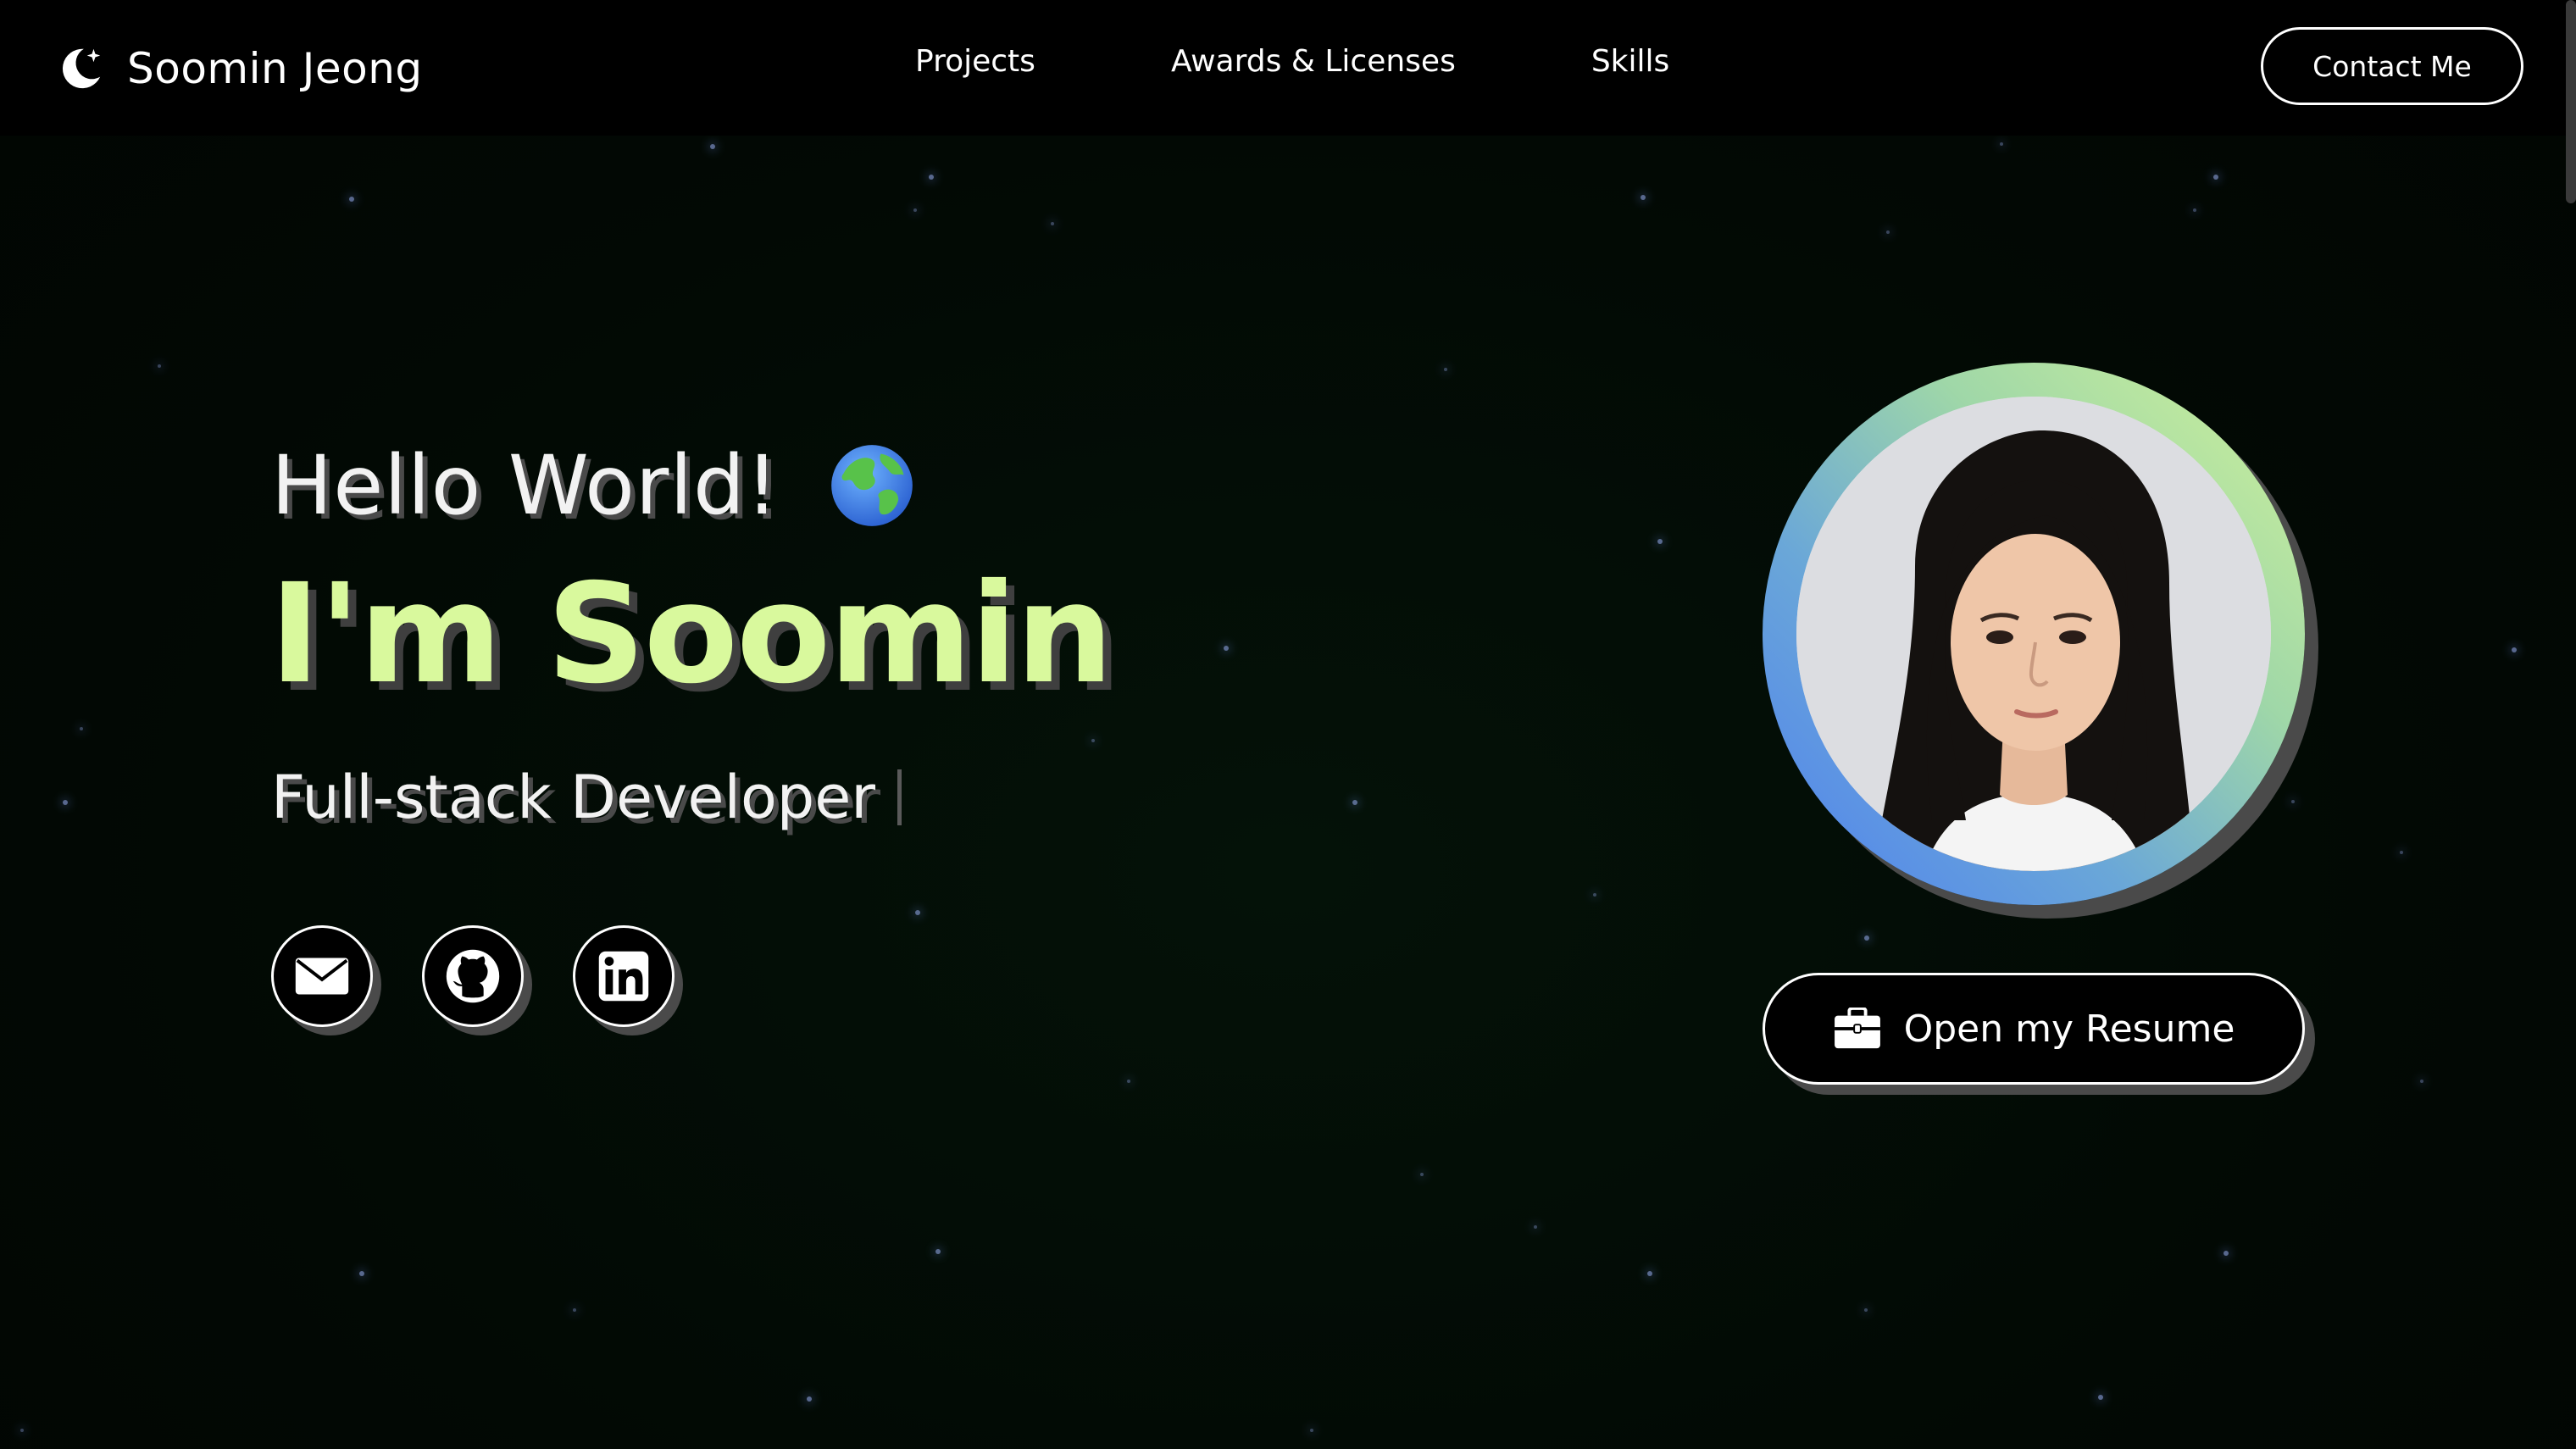 Image resolution: width=2576 pixels, height=1449 pixels. Describe the element at coordinates (2571, 101) in the screenshot. I see `page-scrollbar` at that location.